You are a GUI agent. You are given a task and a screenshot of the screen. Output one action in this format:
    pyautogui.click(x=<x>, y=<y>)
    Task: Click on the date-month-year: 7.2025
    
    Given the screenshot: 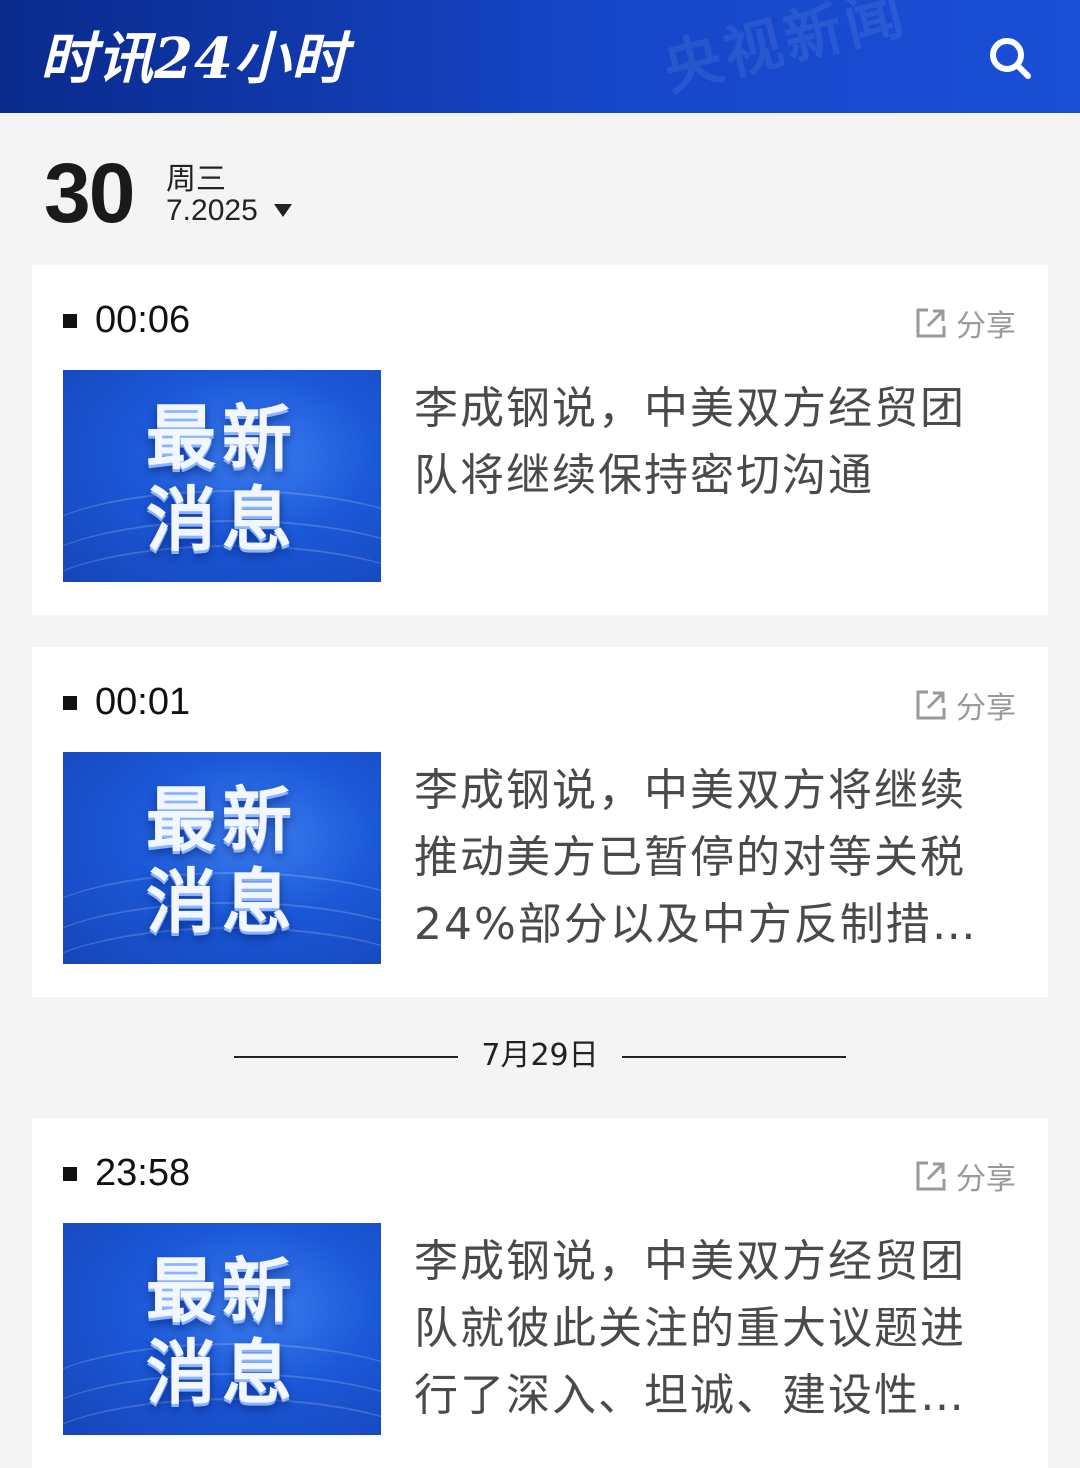 What is the action you would take?
    pyautogui.click(x=212, y=210)
    